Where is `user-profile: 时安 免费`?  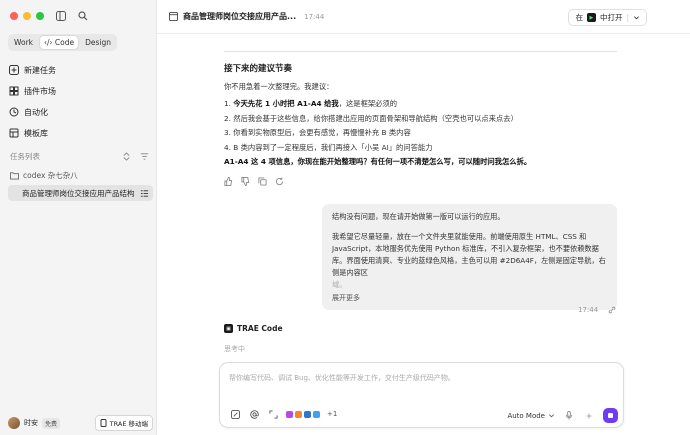 user-profile: 时安 免费 is located at coordinates (34, 423).